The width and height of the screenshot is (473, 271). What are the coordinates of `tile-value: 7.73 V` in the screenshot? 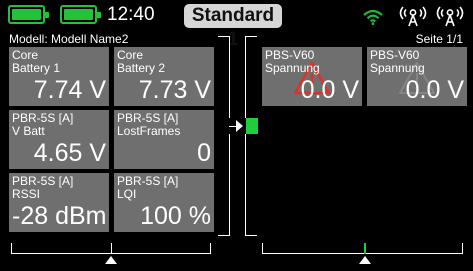 It's located at (174, 90).